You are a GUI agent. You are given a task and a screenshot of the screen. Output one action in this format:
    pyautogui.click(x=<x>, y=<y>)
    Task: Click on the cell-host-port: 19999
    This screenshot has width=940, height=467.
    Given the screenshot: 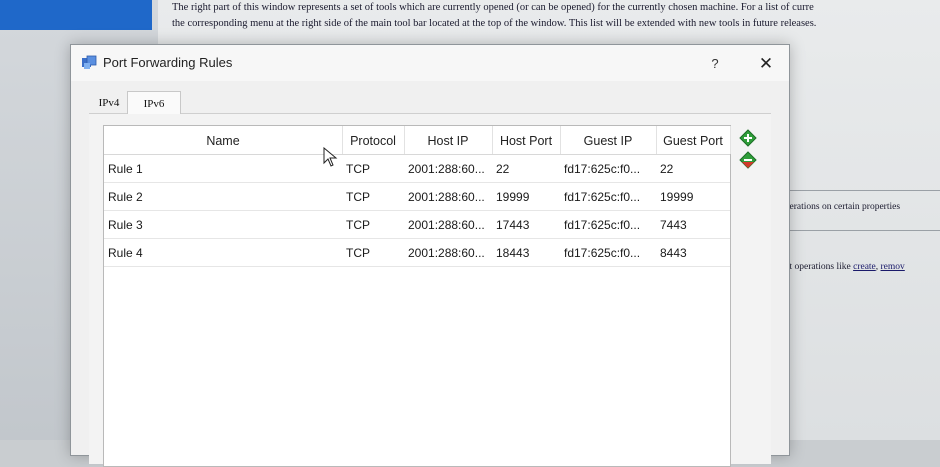 What is the action you would take?
    pyautogui.click(x=513, y=197)
    